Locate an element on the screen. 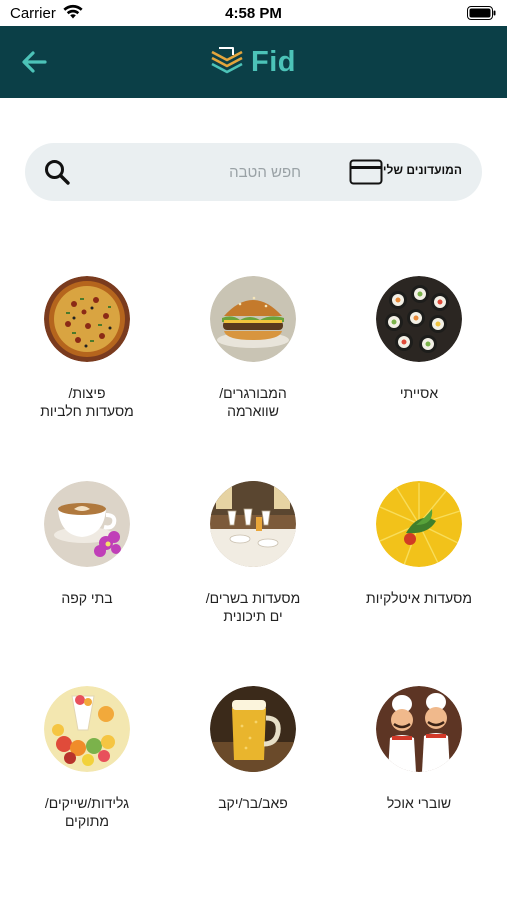  category-pizza-dairy: פיצות/ מסעדות חלביות is located at coordinates (87, 348).